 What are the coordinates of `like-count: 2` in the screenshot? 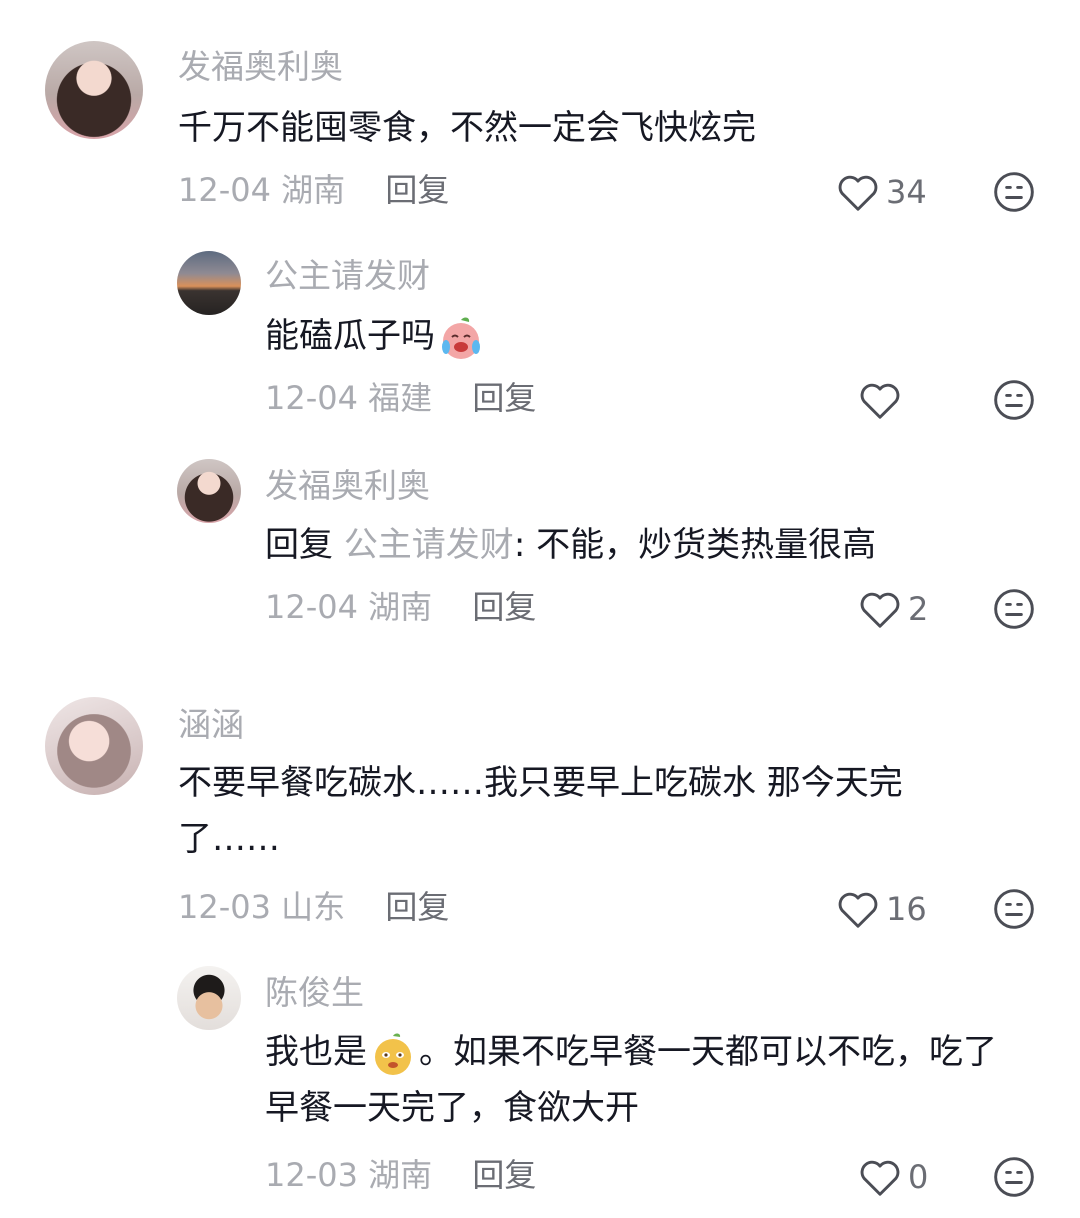 It's located at (918, 609).